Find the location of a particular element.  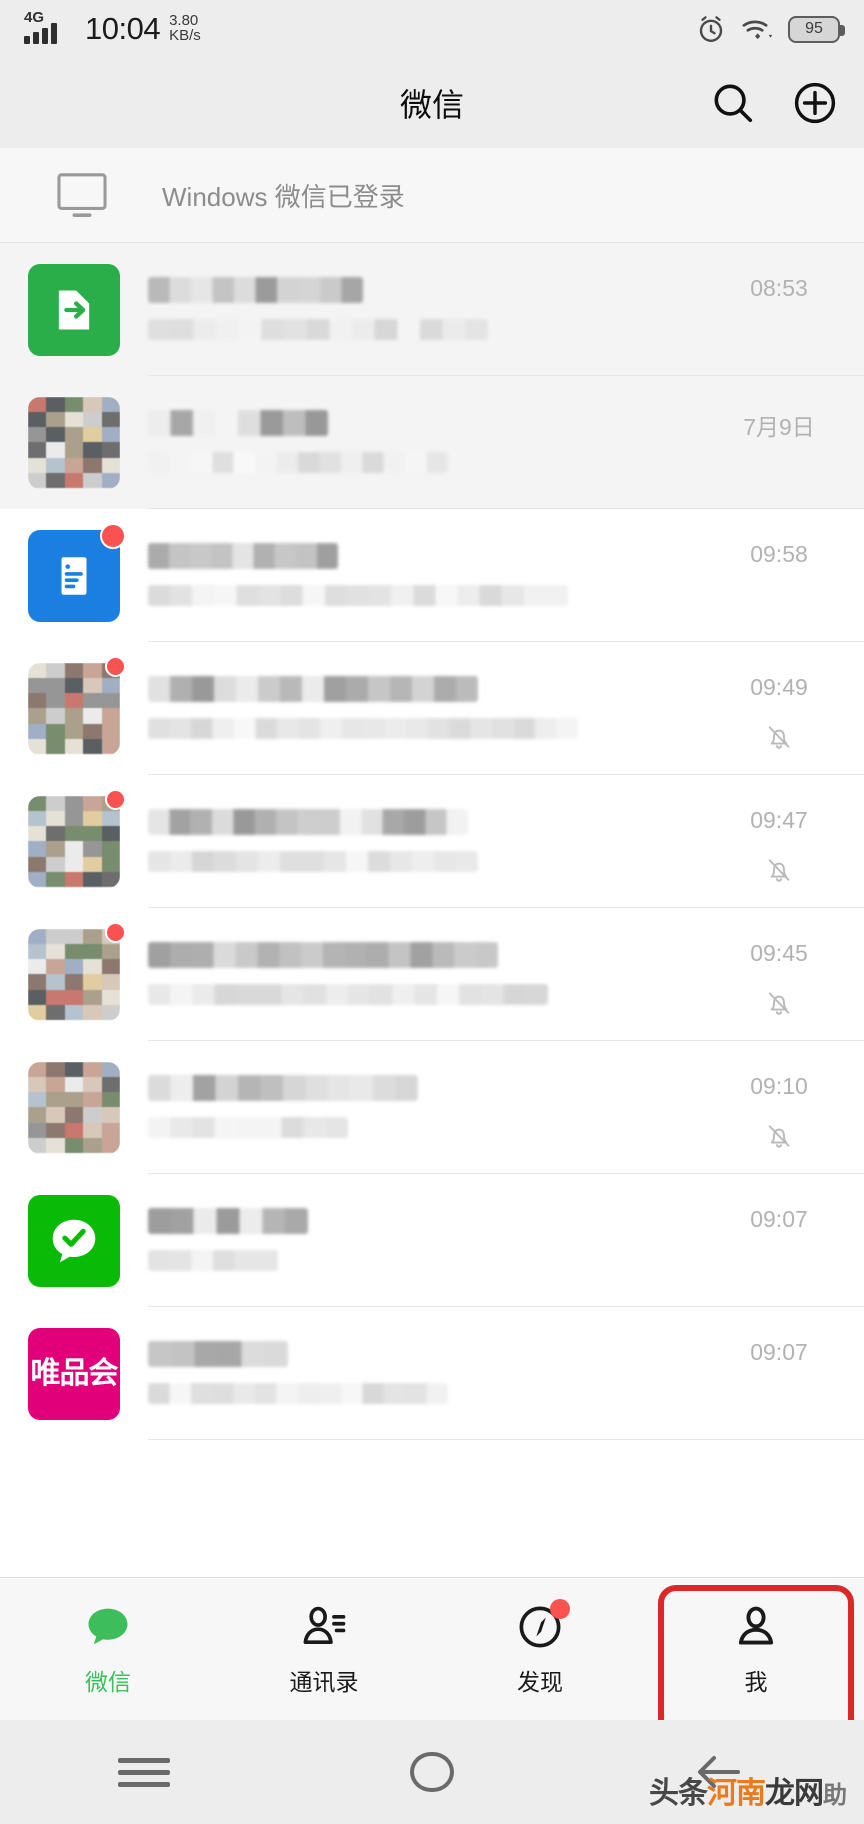

chat-timestamp: 09:49 is located at coordinates (779, 687).